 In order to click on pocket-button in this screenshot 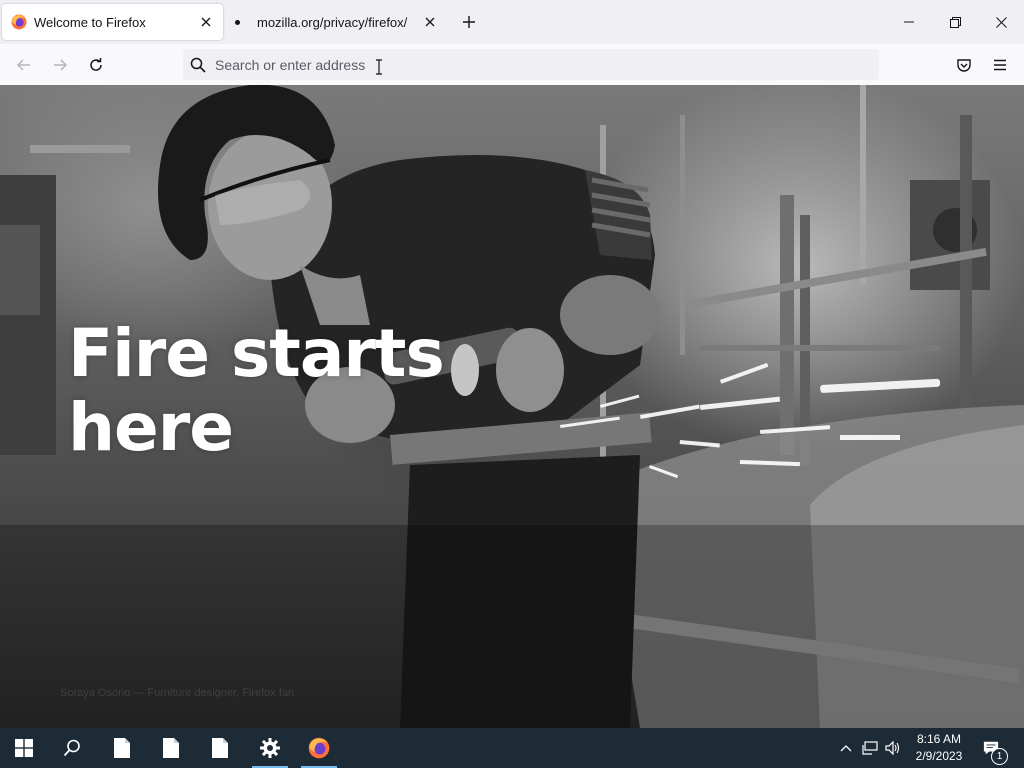, I will do `click(964, 65)`.